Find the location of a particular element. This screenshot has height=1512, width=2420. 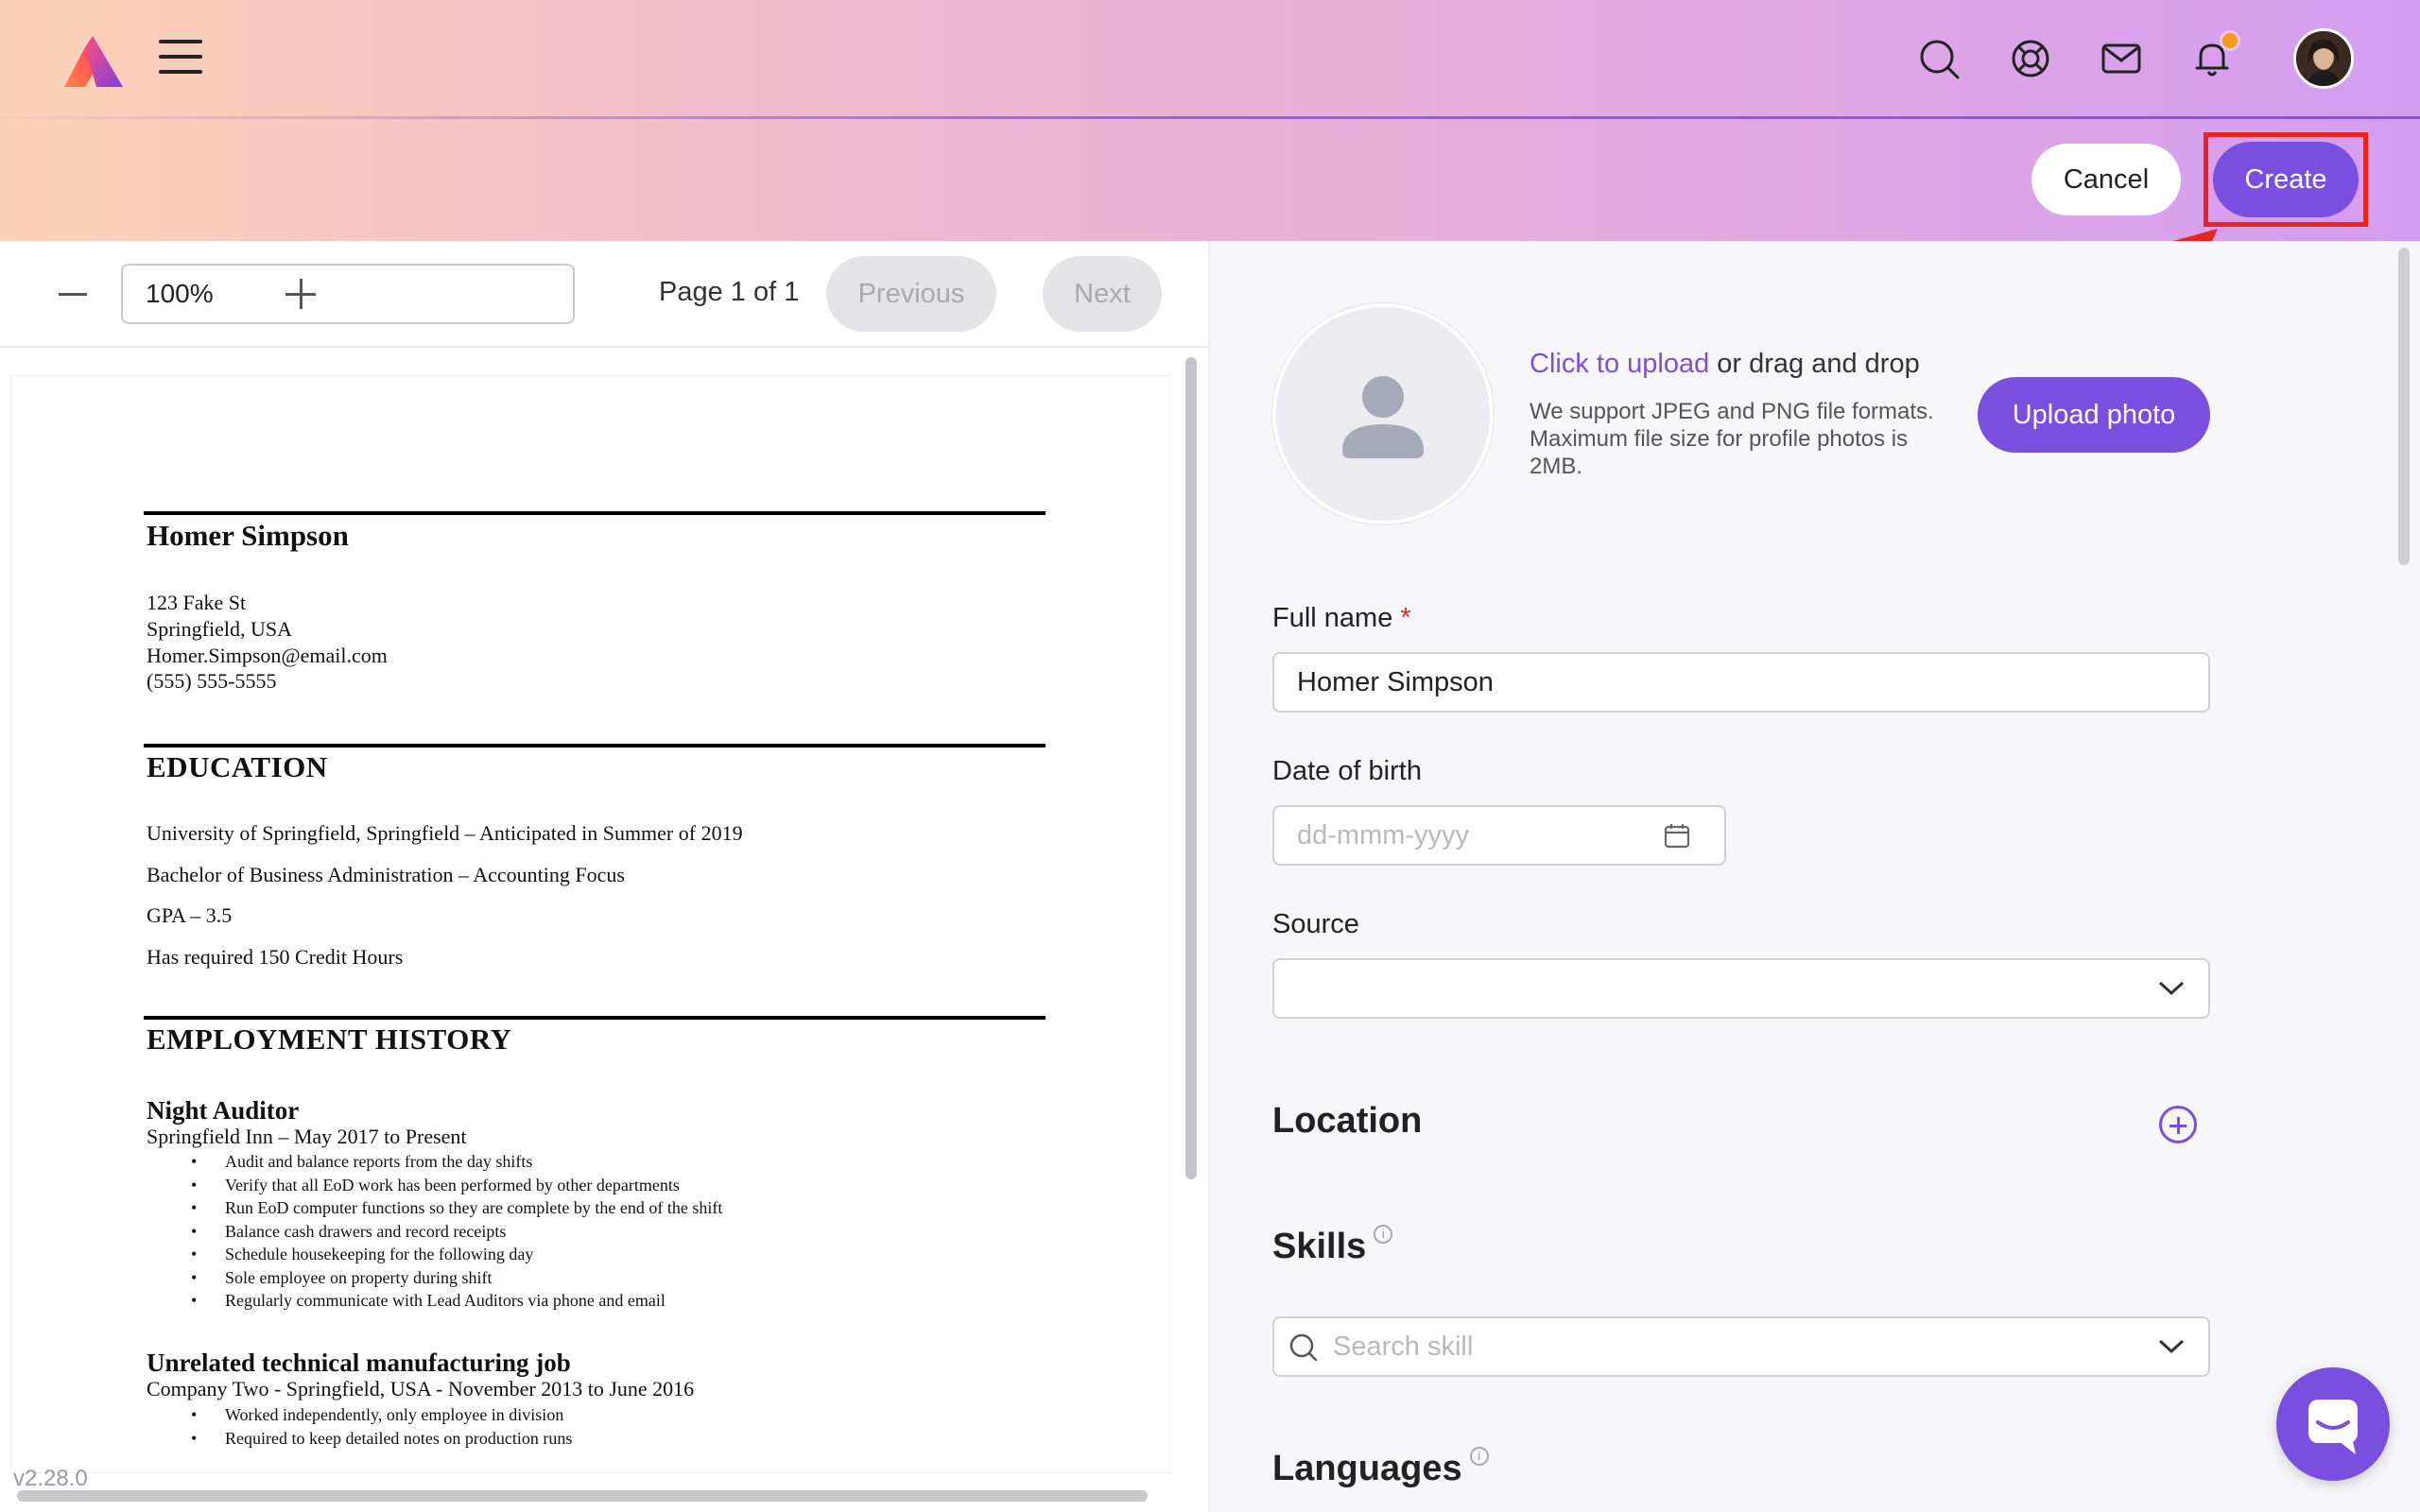

chat-widget-button is located at coordinates (2333, 1424).